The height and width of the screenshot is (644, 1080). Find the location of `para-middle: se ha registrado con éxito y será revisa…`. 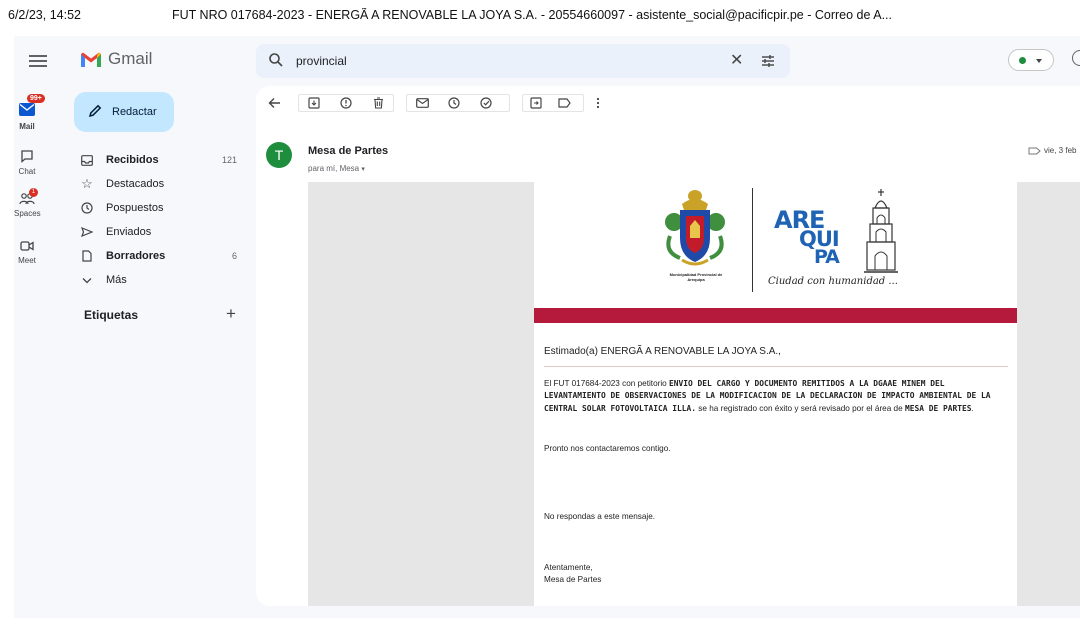

para-middle: se ha registrado con éxito y será revisa… is located at coordinates (800, 408).